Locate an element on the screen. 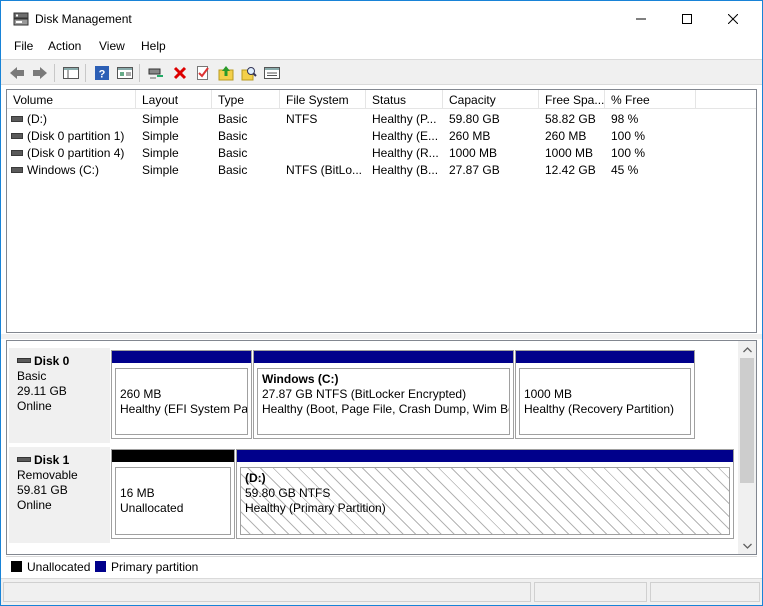 The height and width of the screenshot is (606, 763). partition-recovery: 1000 MB Healthy (Recovery Partition) is located at coordinates (605, 394).